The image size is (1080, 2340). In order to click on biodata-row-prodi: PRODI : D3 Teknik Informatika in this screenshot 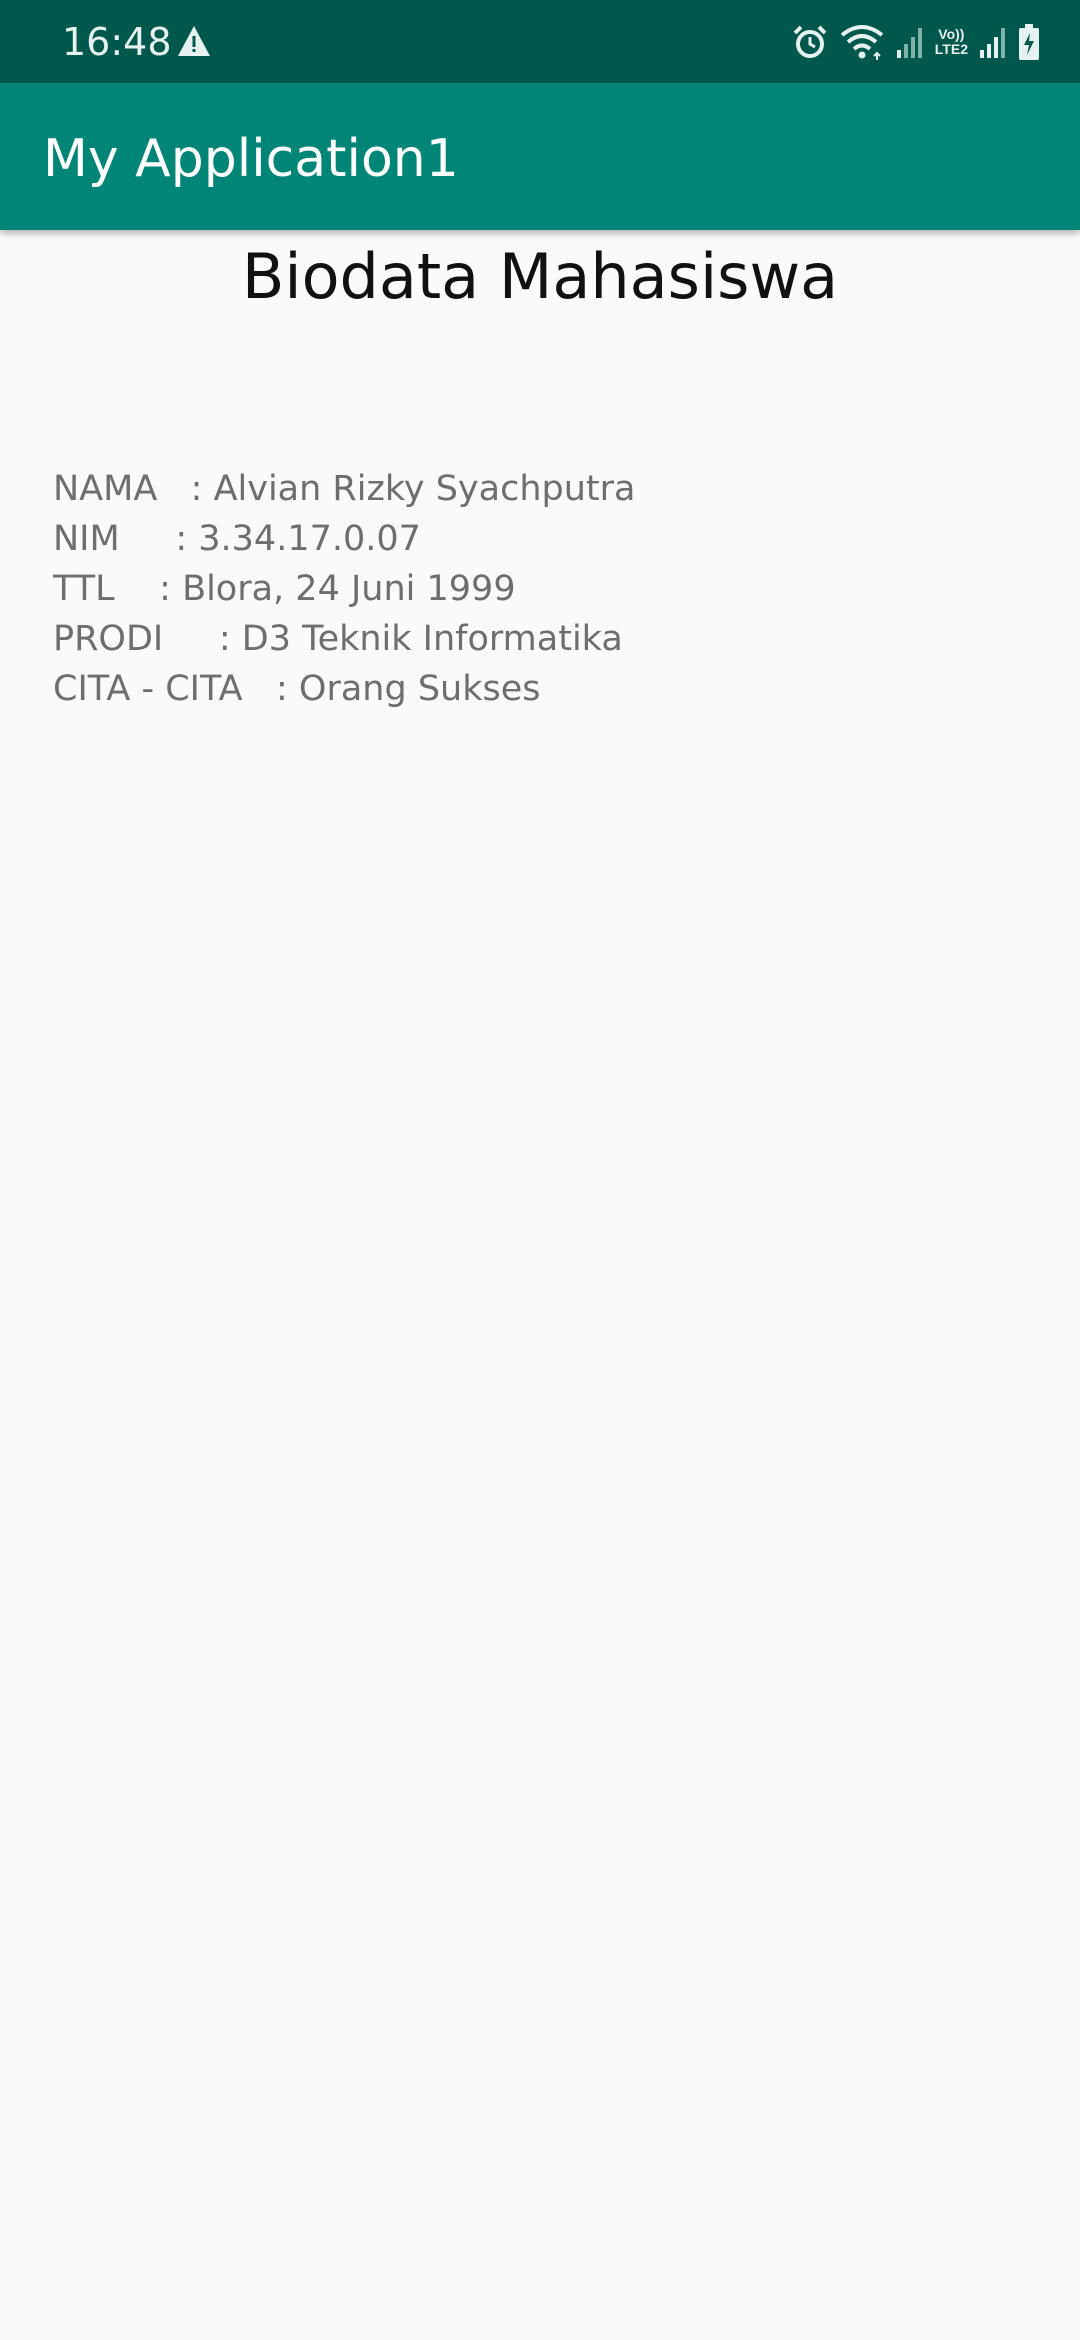, I will do `click(344, 639)`.